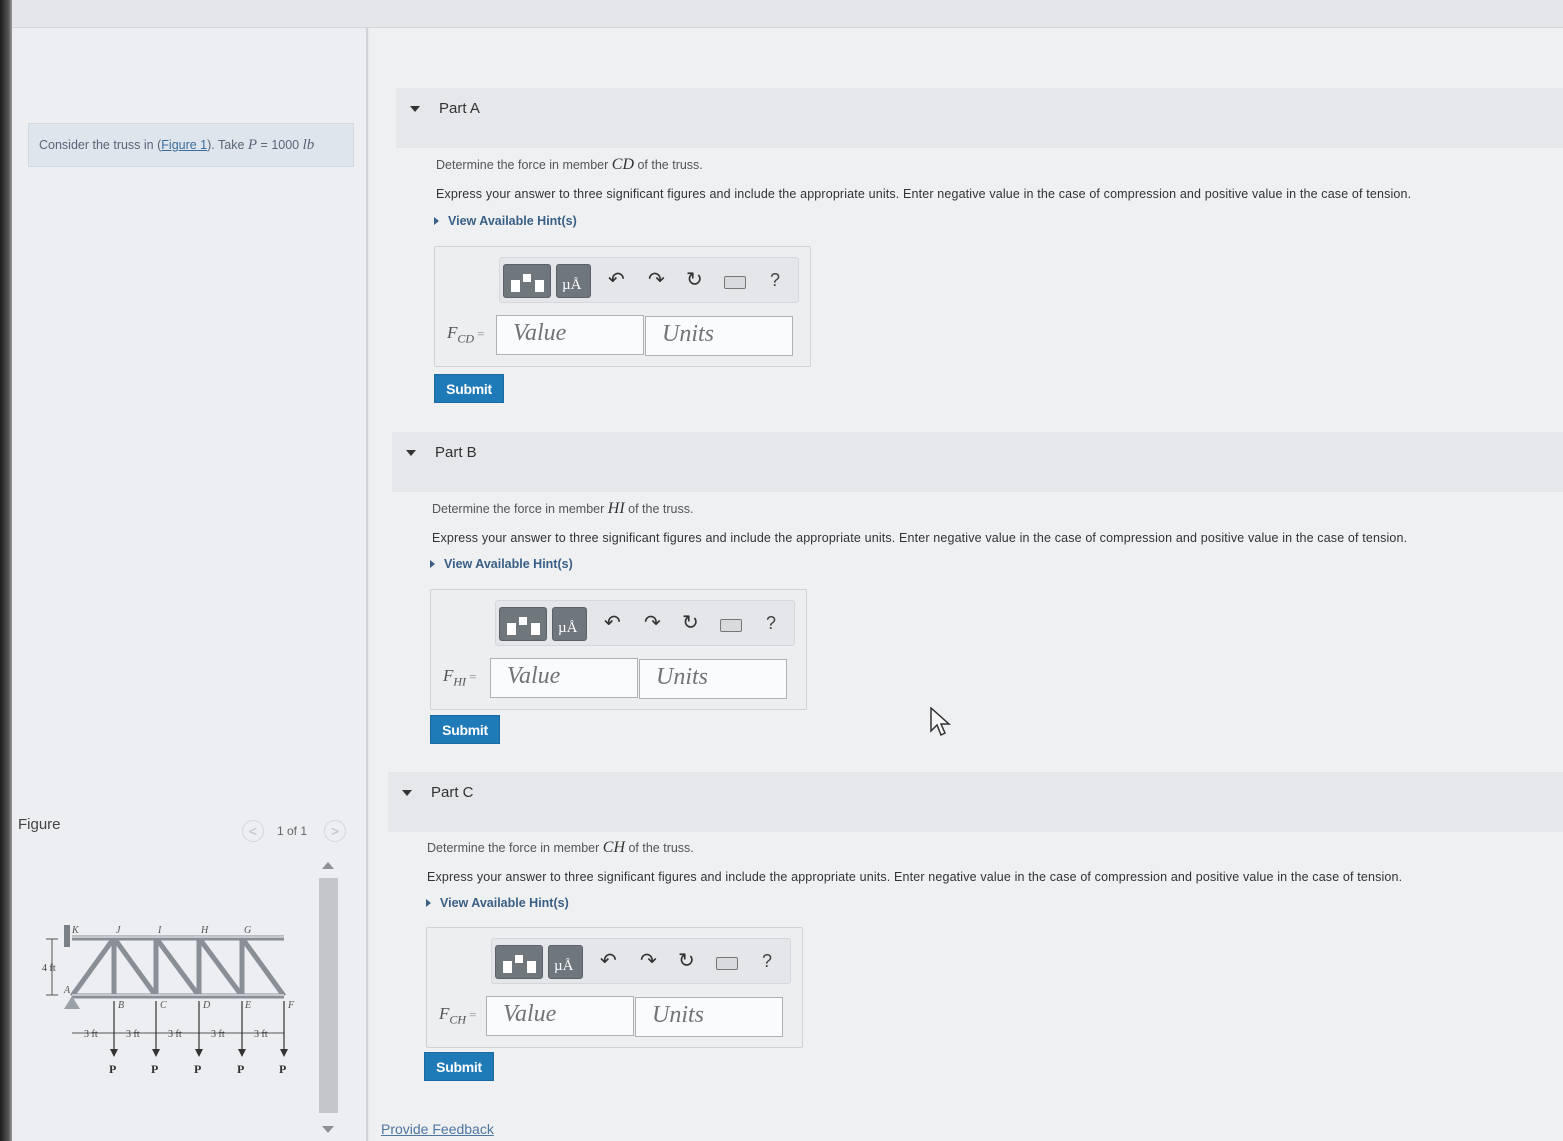  Describe the element at coordinates (280, 145) in the screenshot. I see `p-value: = 1000` at that location.